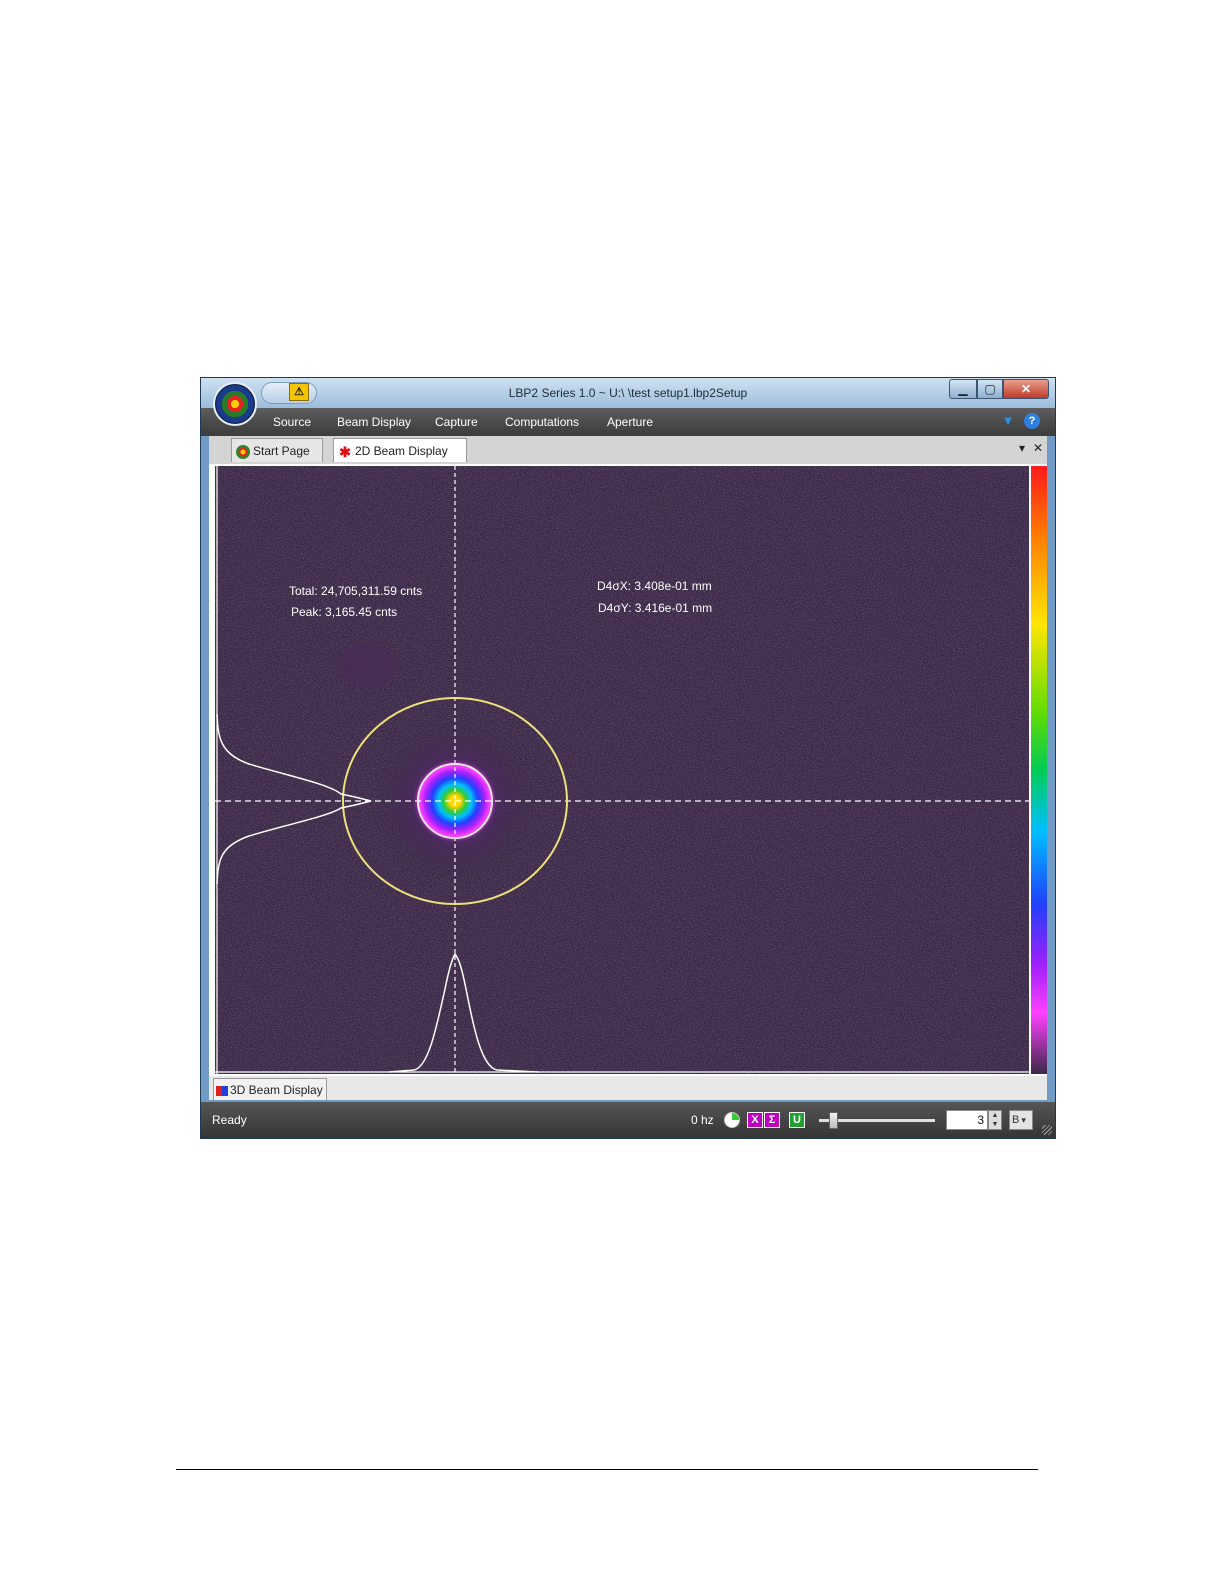 This screenshot has width=1224, height=1584. Describe the element at coordinates (345, 451) in the screenshot. I see `laser-star-icon: ✱` at that location.